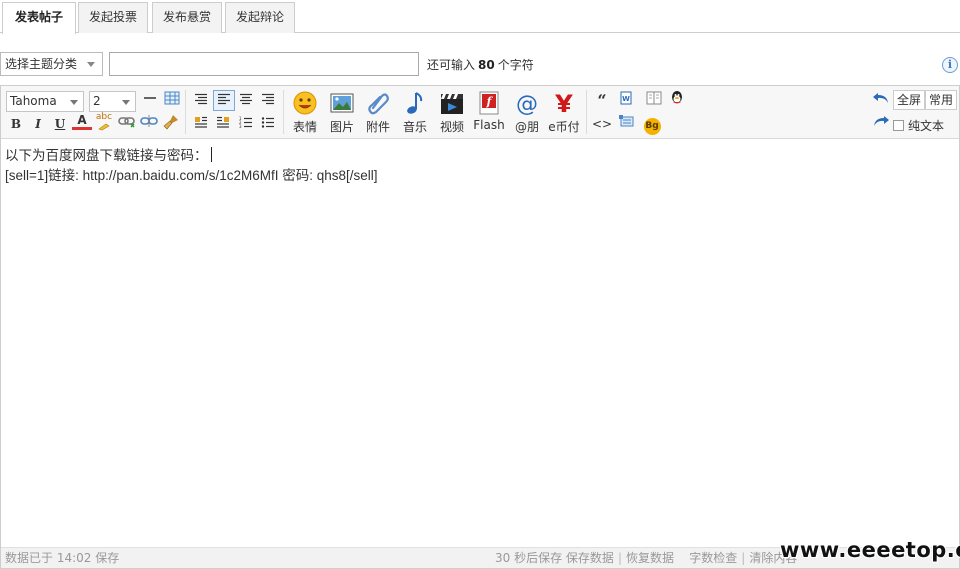 Image resolution: width=960 pixels, height=569 pixels. I want to click on tab-new-post: 发表帖子, so click(39, 18).